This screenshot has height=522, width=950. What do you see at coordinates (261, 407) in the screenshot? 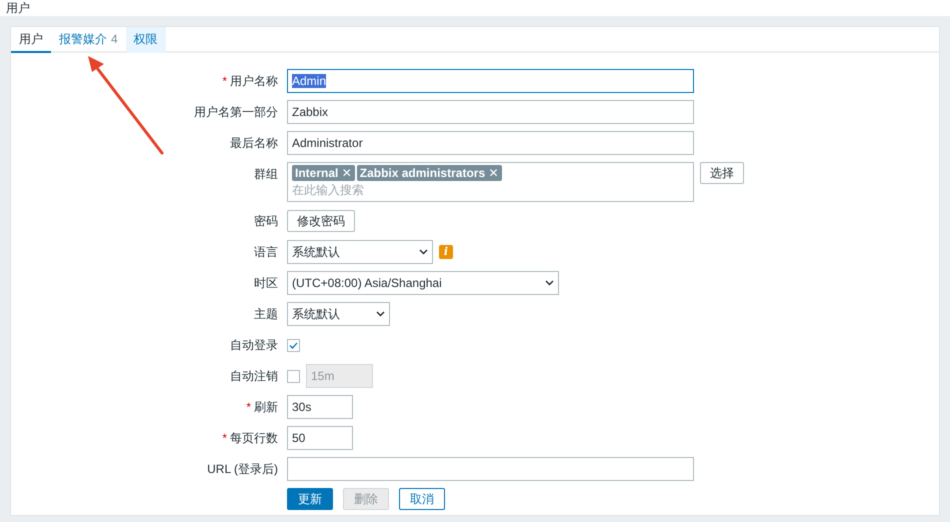
I see `field-label: * 刷新` at bounding box center [261, 407].